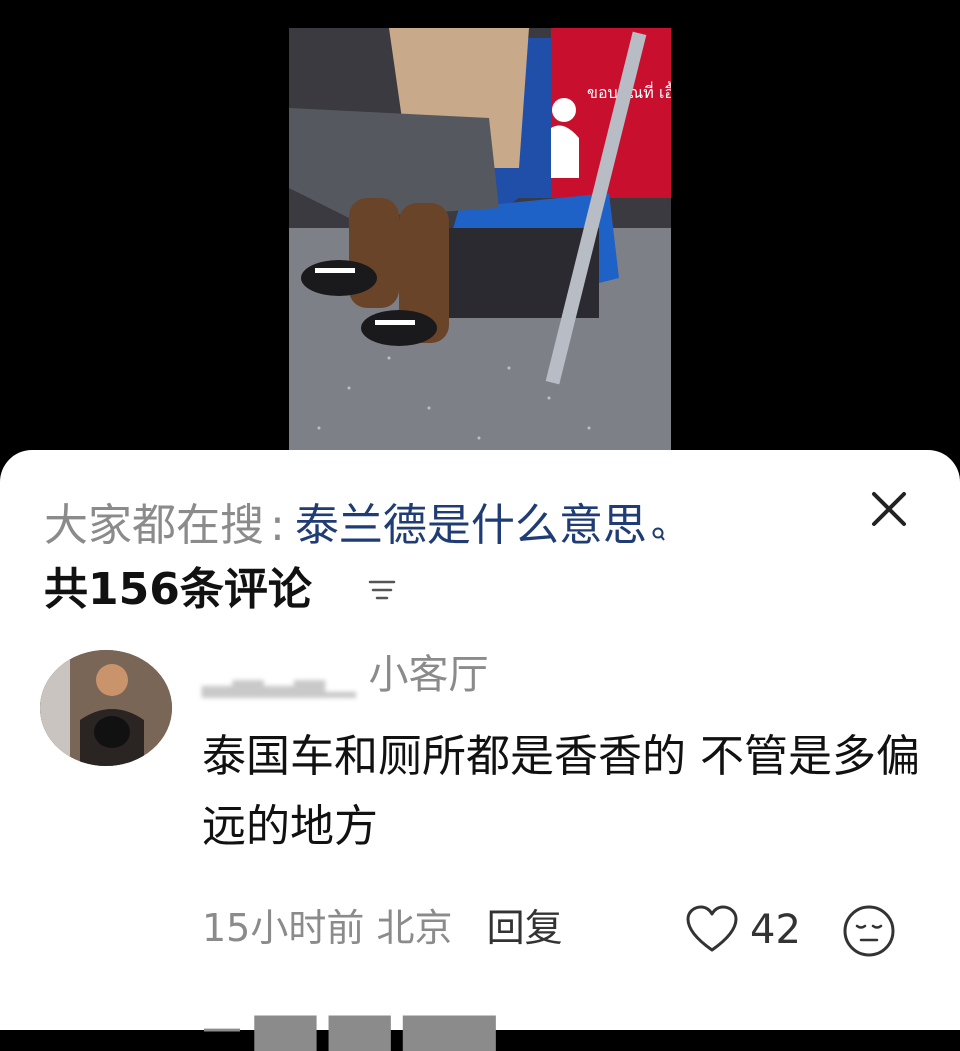 Image resolution: width=960 pixels, height=1051 pixels. Describe the element at coordinates (428, 675) in the screenshot. I see `username-label: 小客厅` at that location.